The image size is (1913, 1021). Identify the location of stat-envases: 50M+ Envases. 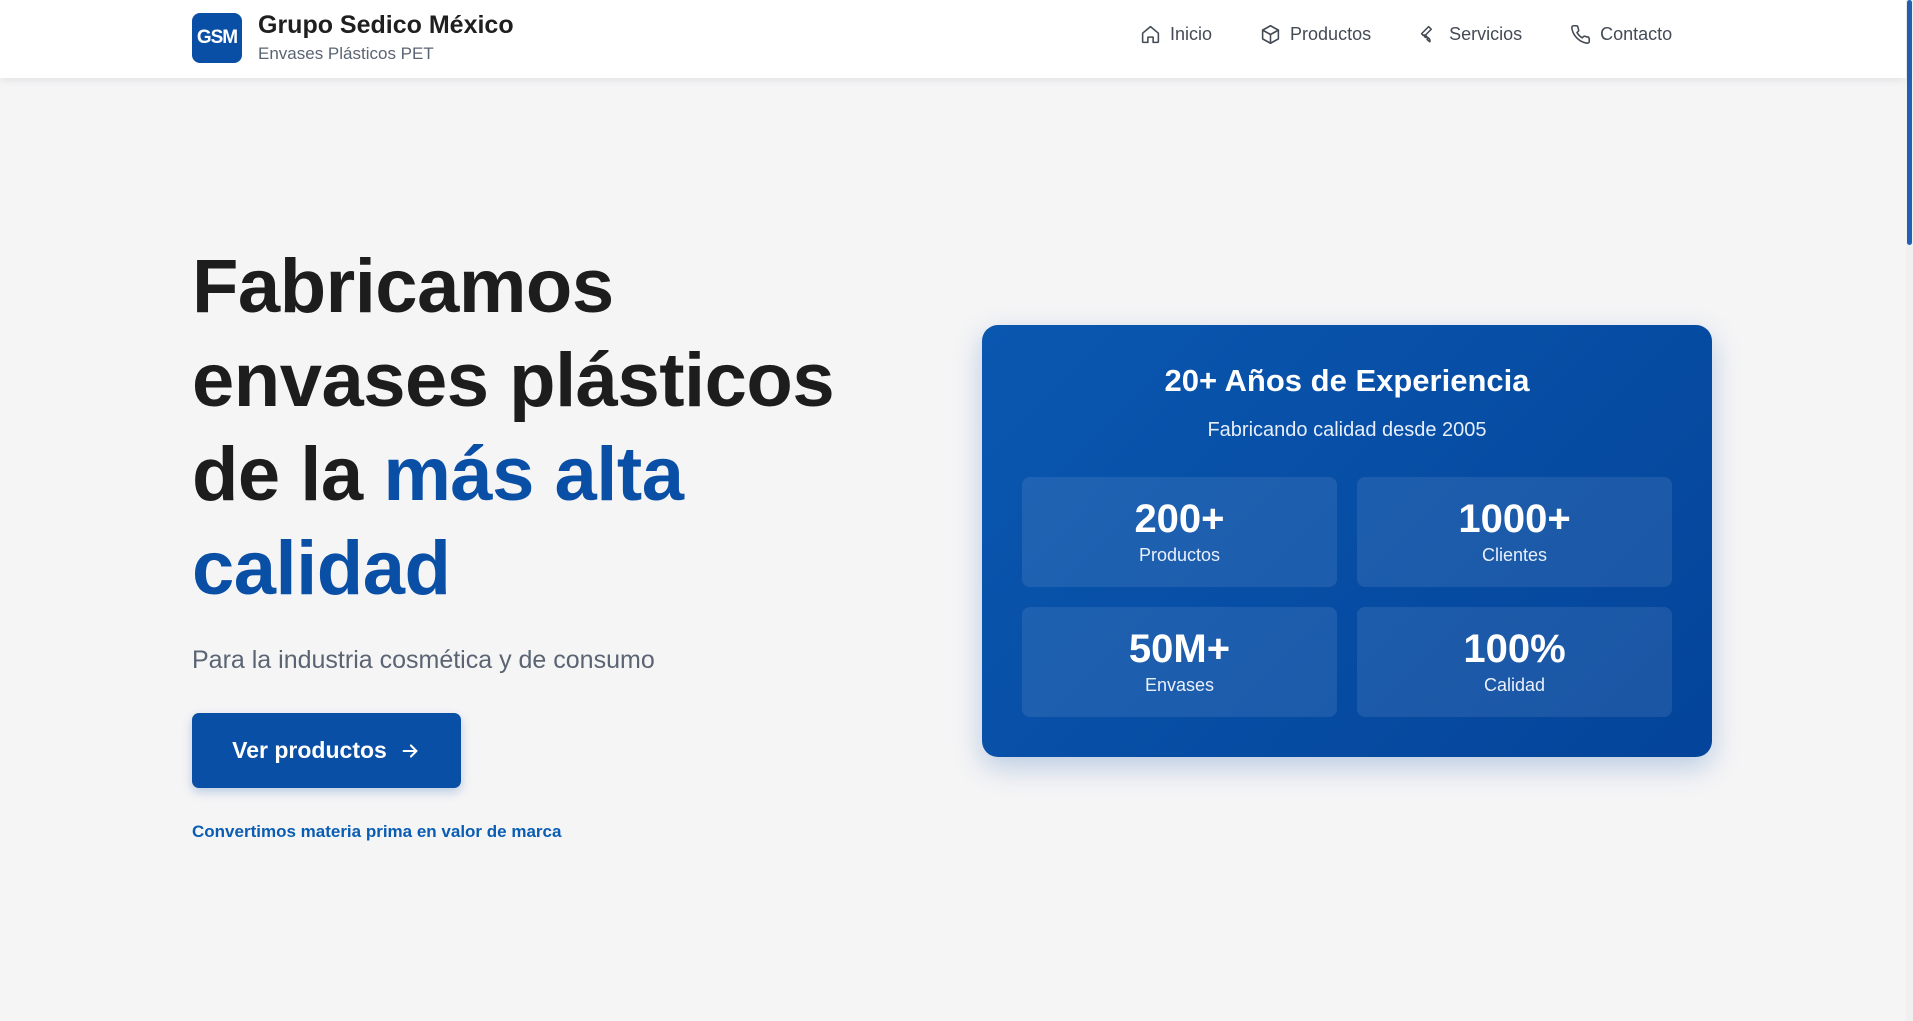
(1179, 662).